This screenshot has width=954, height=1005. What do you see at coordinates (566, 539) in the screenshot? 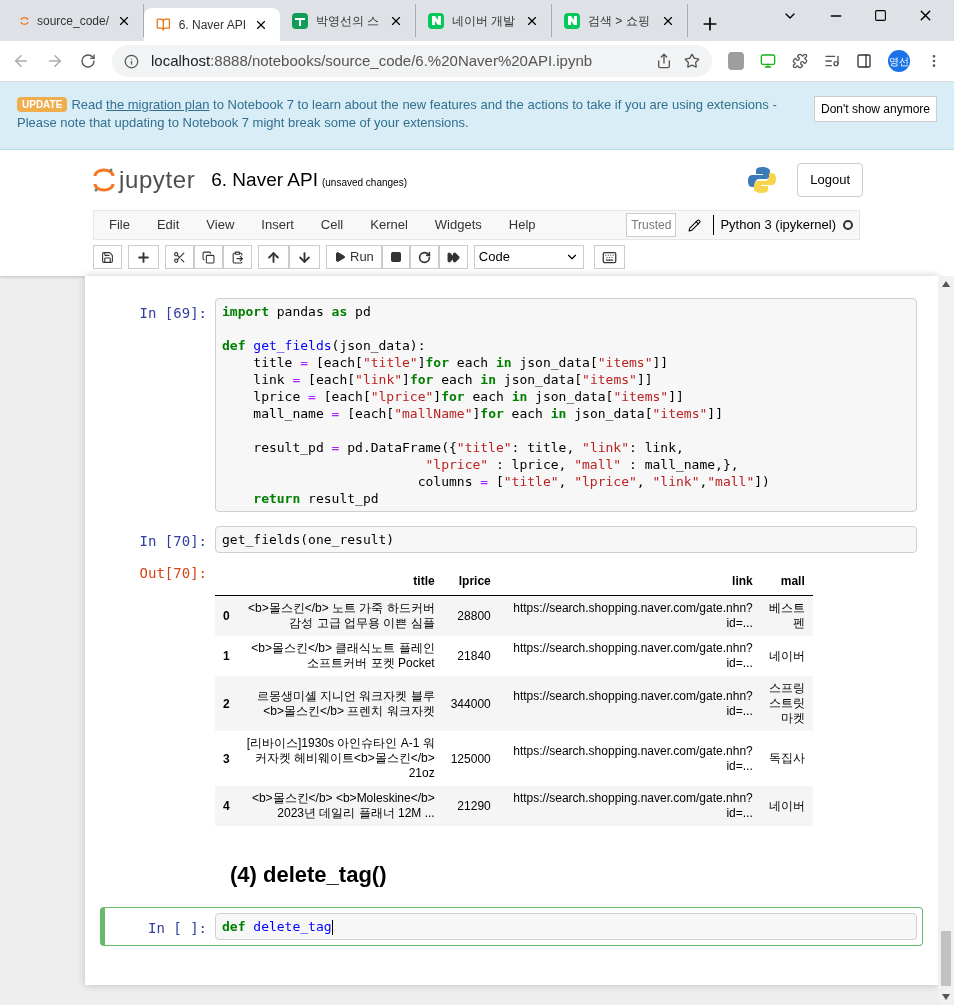
I see `code-input: get_fields(one_result)` at bounding box center [566, 539].